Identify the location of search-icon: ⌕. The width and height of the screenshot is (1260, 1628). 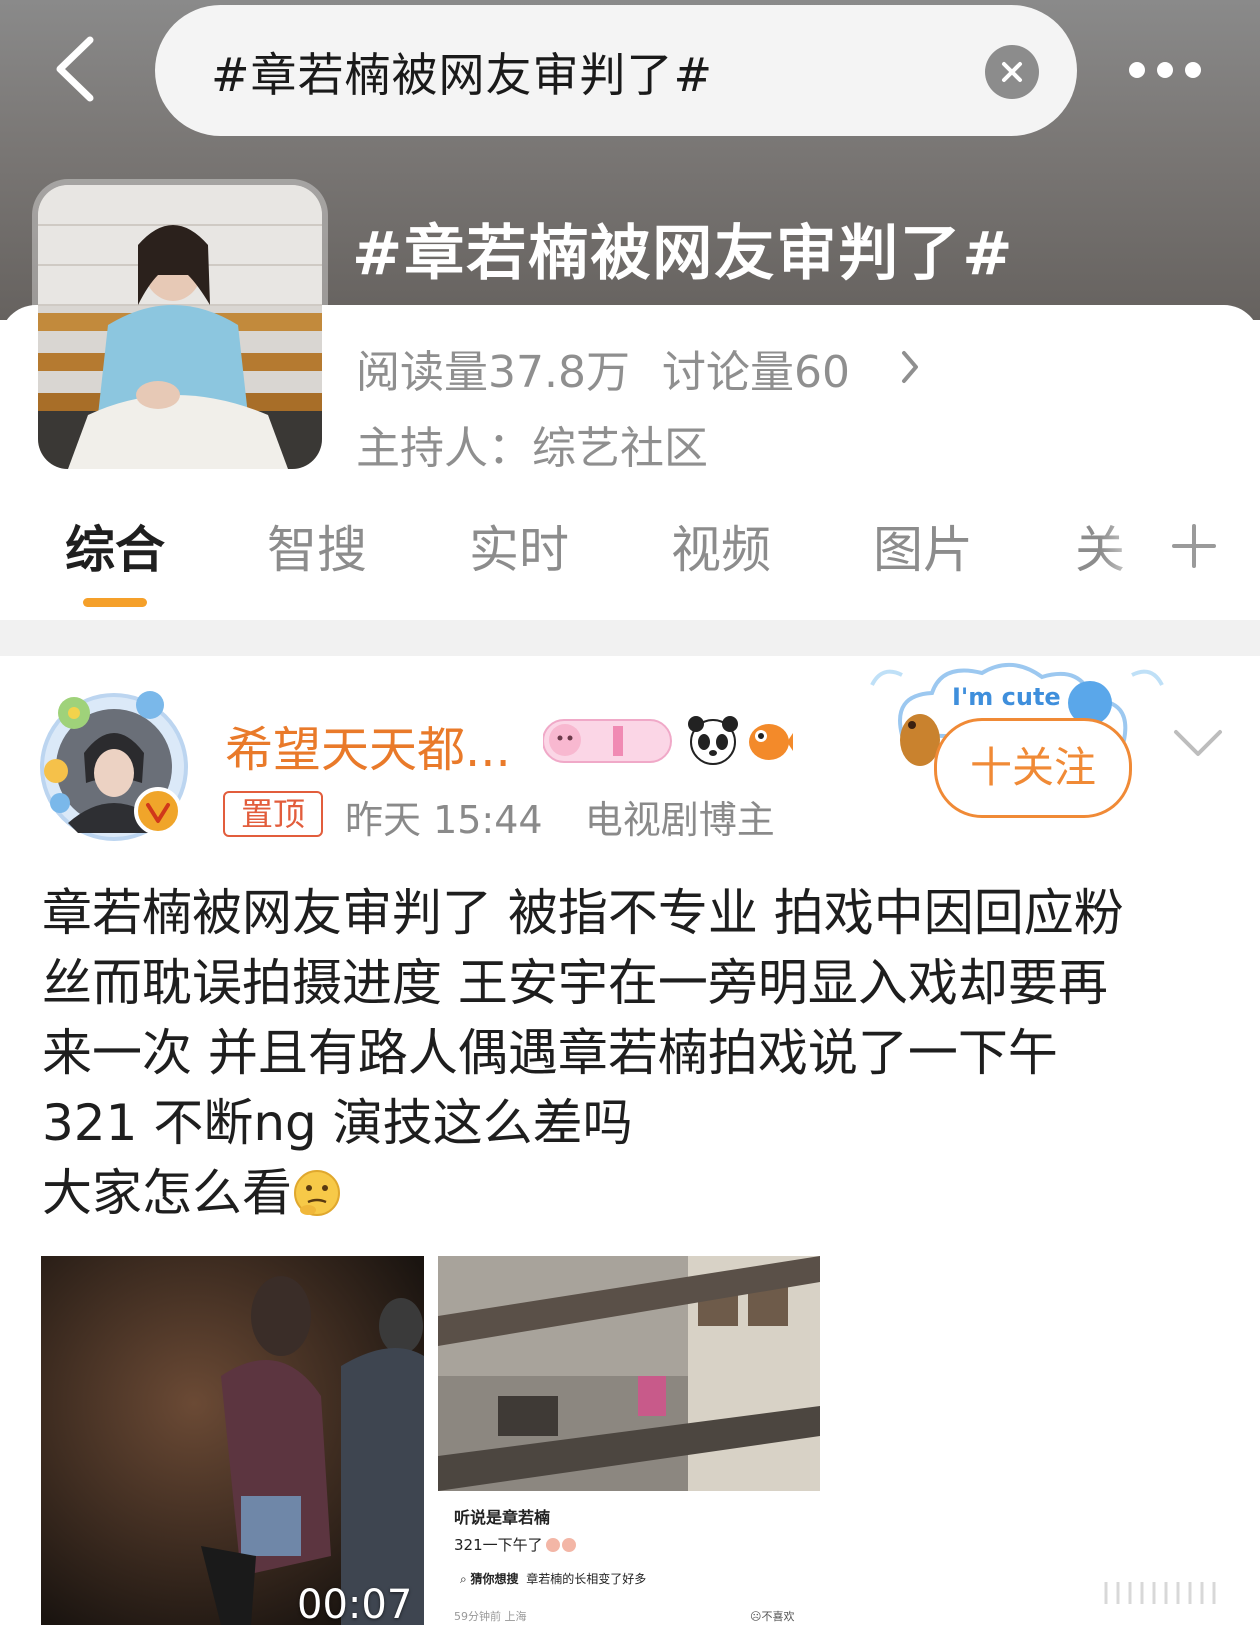
(465, 1579).